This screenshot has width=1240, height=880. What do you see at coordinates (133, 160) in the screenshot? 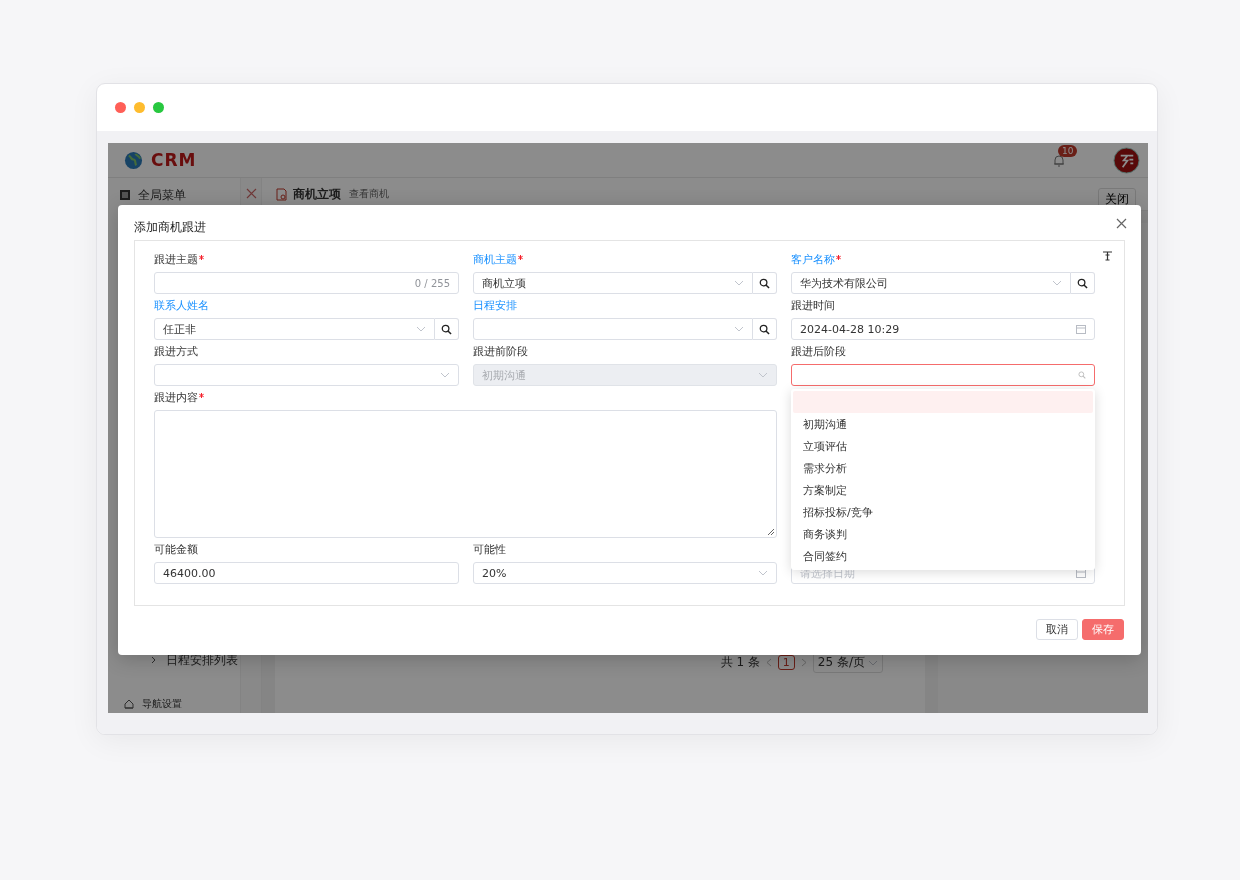
I see `globe-icon` at bounding box center [133, 160].